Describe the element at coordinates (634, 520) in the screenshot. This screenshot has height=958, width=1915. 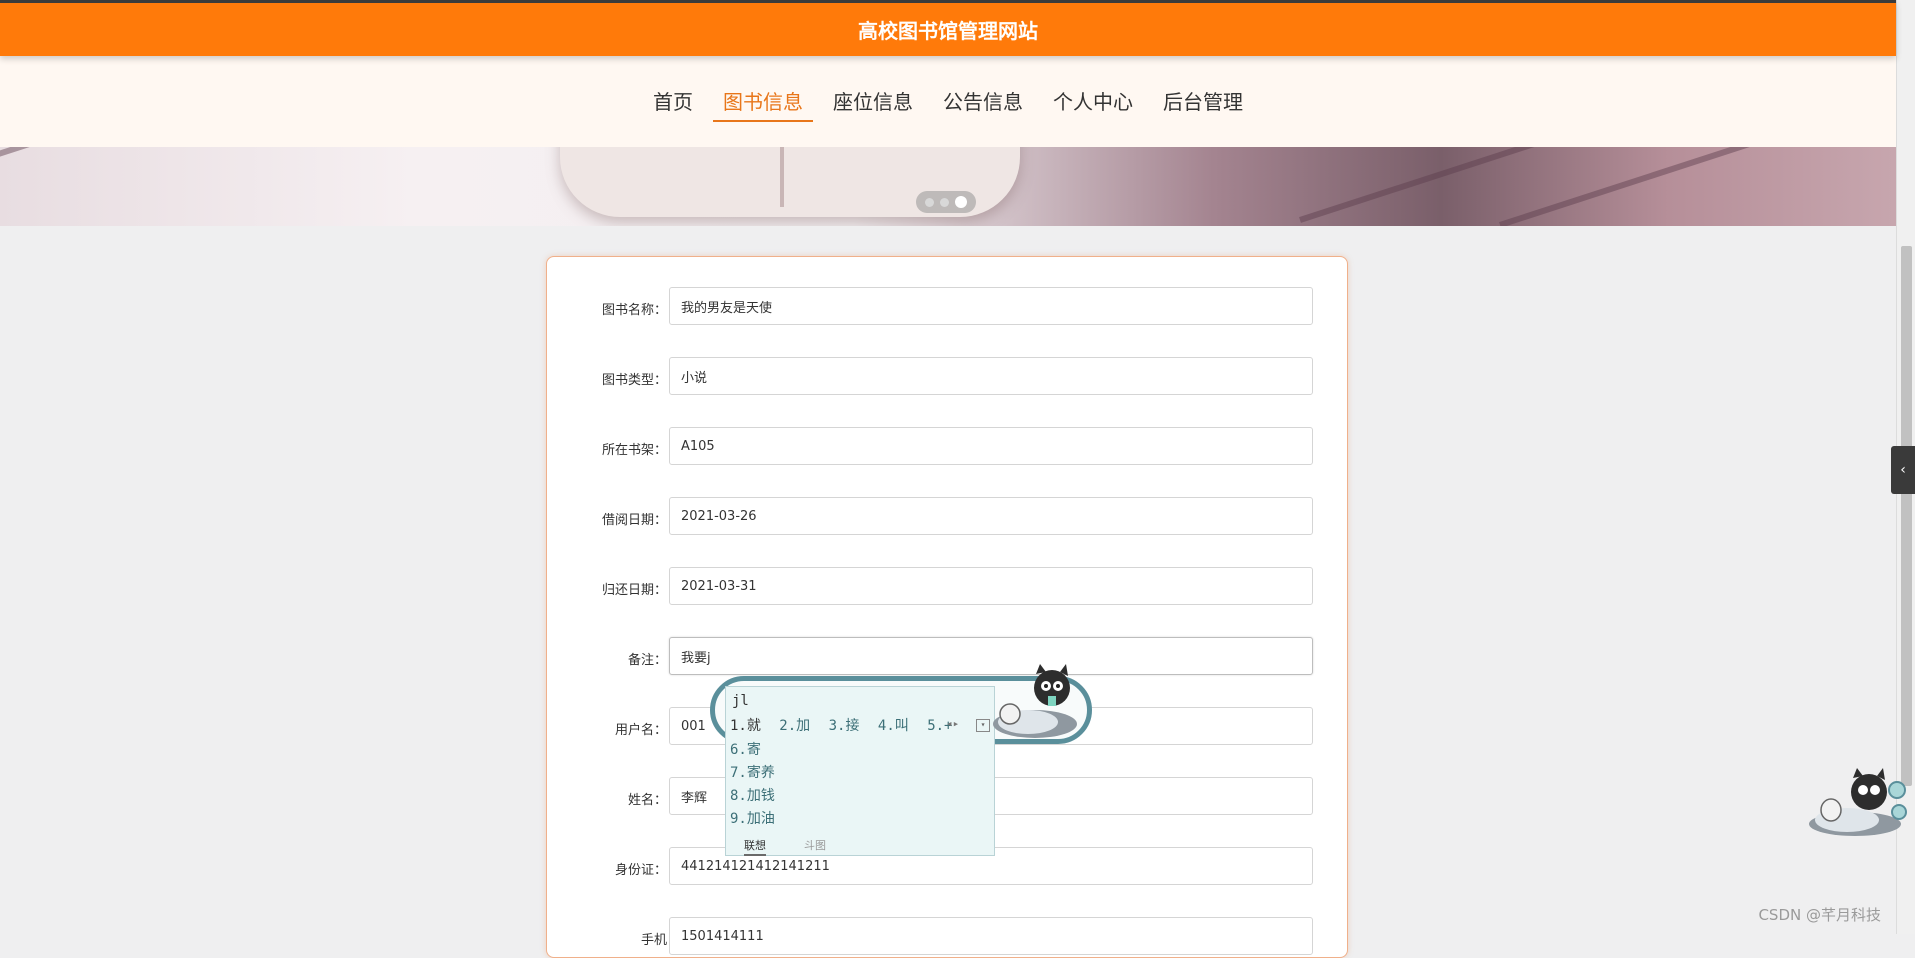
I see `borrow-date-label: 借阅日期：` at that location.